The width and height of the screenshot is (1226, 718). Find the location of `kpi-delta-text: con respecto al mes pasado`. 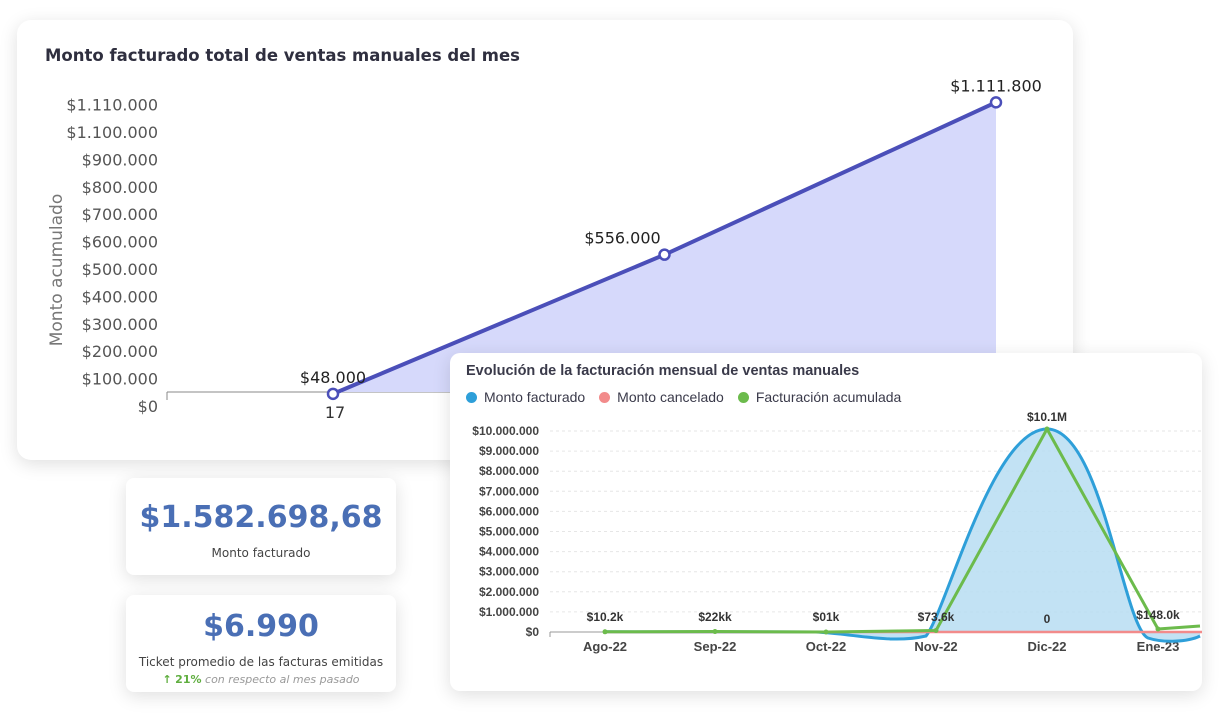

kpi-delta-text: con respecto al mes pasado is located at coordinates (282, 679).